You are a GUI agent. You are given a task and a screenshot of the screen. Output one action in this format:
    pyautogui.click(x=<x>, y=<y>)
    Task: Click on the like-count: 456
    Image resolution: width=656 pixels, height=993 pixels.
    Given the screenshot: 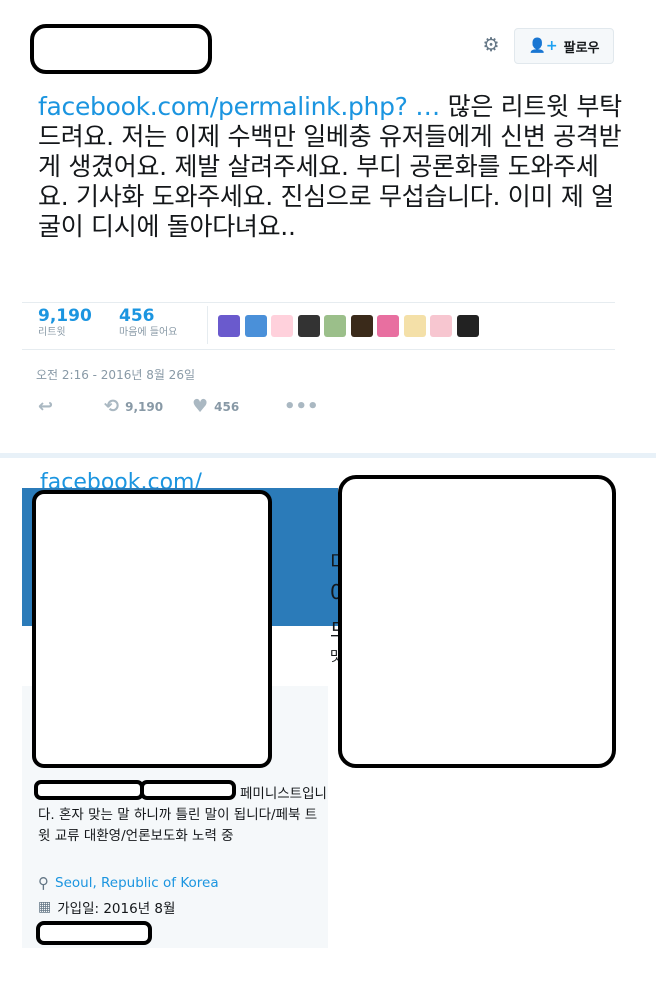 What is the action you would take?
    pyautogui.click(x=137, y=316)
    